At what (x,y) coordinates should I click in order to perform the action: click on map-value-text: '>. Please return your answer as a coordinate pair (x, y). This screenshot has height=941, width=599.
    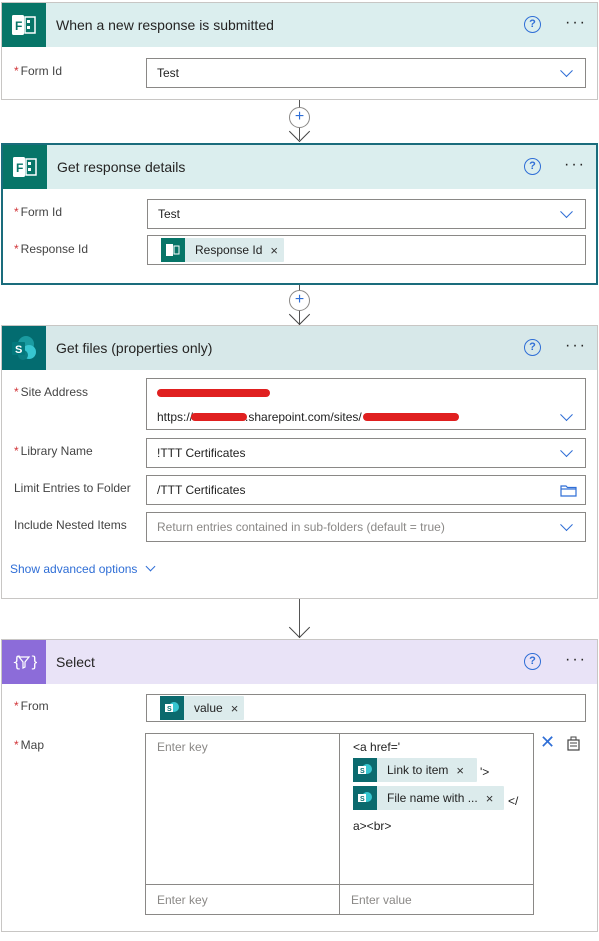
    Looking at the image, I should click on (485, 772).